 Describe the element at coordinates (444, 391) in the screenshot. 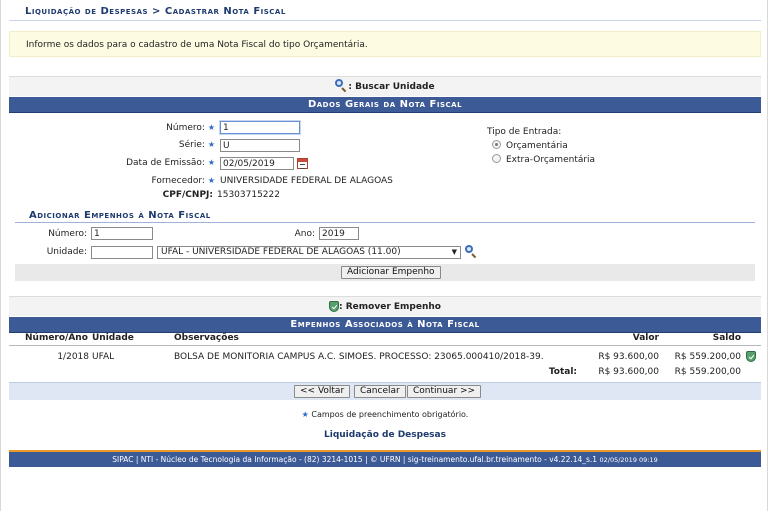

I see `continuar-button: Continuar >>` at that location.